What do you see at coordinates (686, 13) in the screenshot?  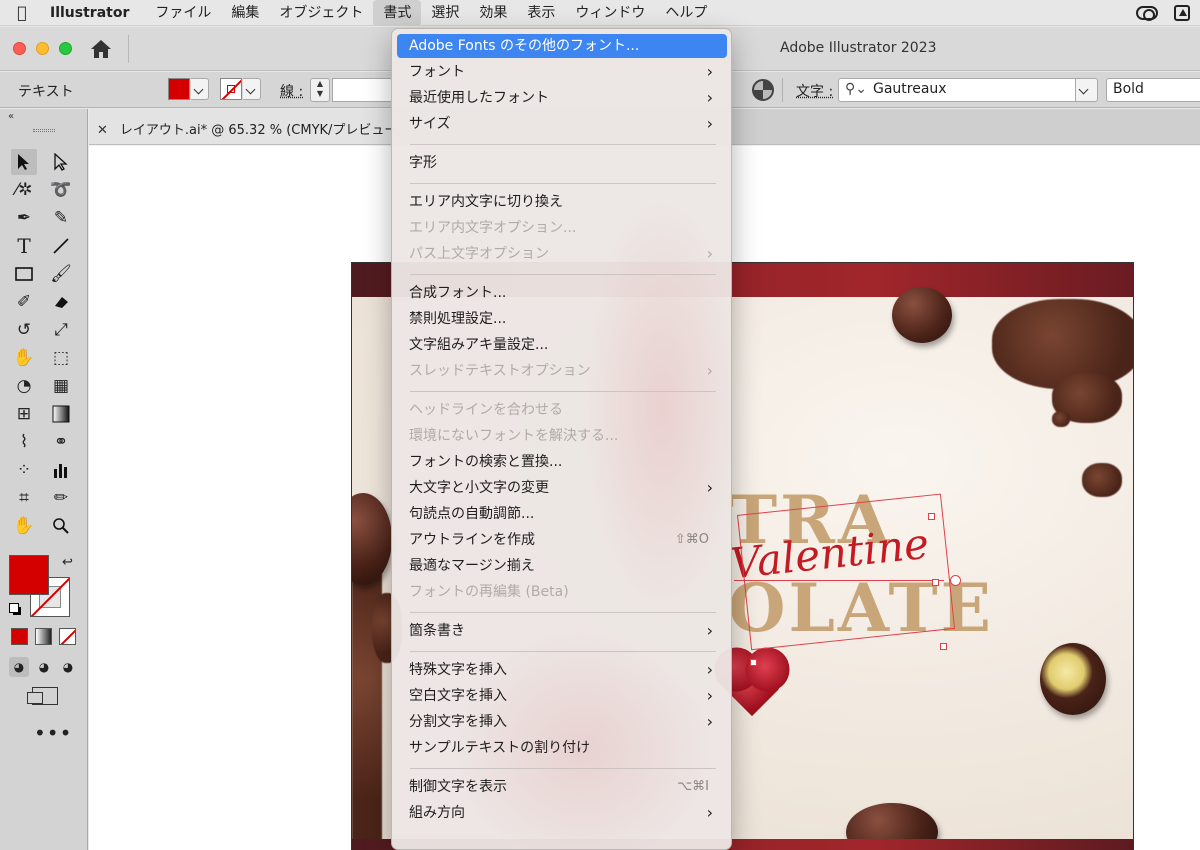 I see `menu-help: ヘルプ` at bounding box center [686, 13].